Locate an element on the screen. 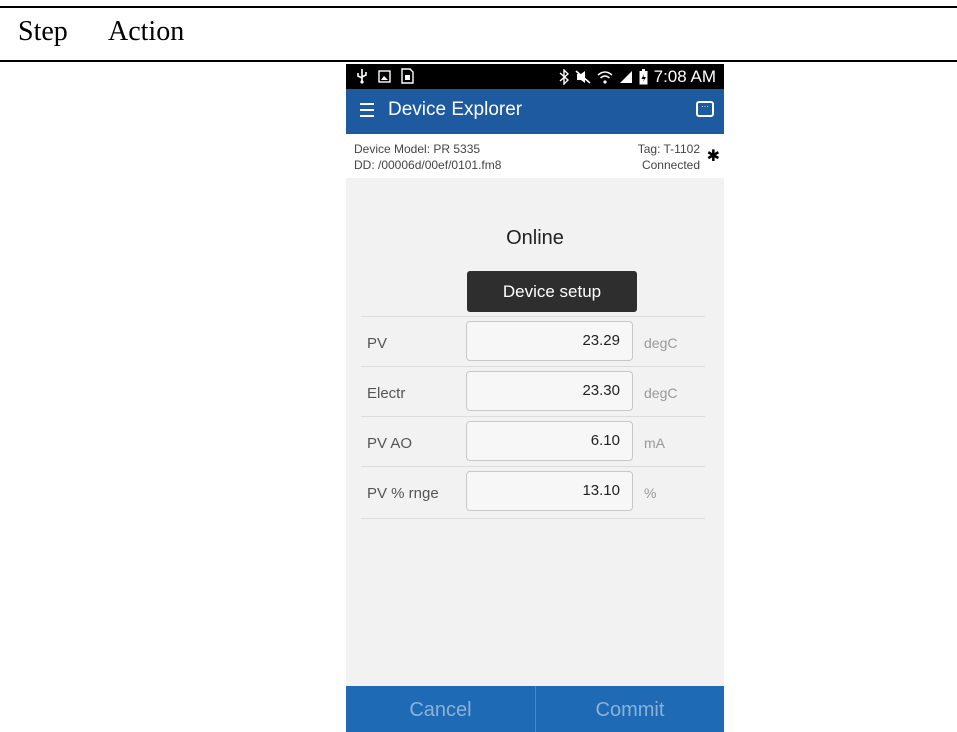 Image resolution: width=957 pixels, height=732 pixels. param-value-field: 23.29 is located at coordinates (549, 341).